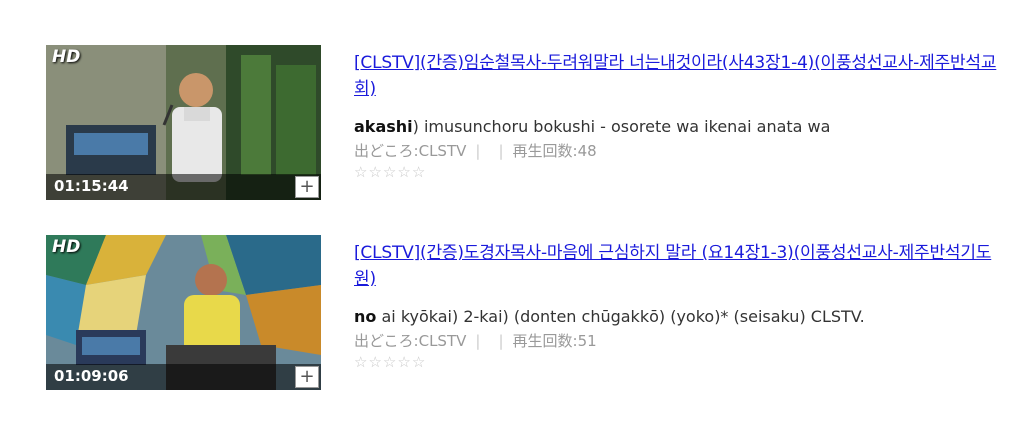 This screenshot has width=1024, height=423. I want to click on video-meta: 出どころ:CLSTV | | 再生回数:51, so click(680, 341).